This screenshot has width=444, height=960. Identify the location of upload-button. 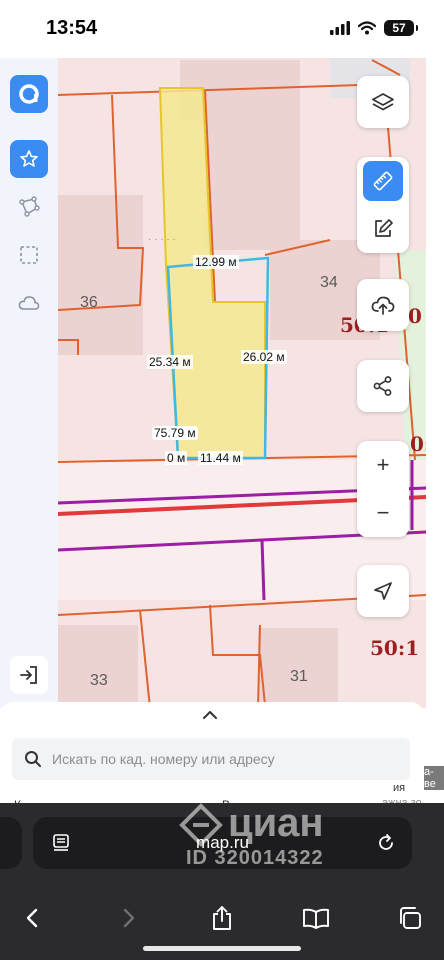
(383, 305).